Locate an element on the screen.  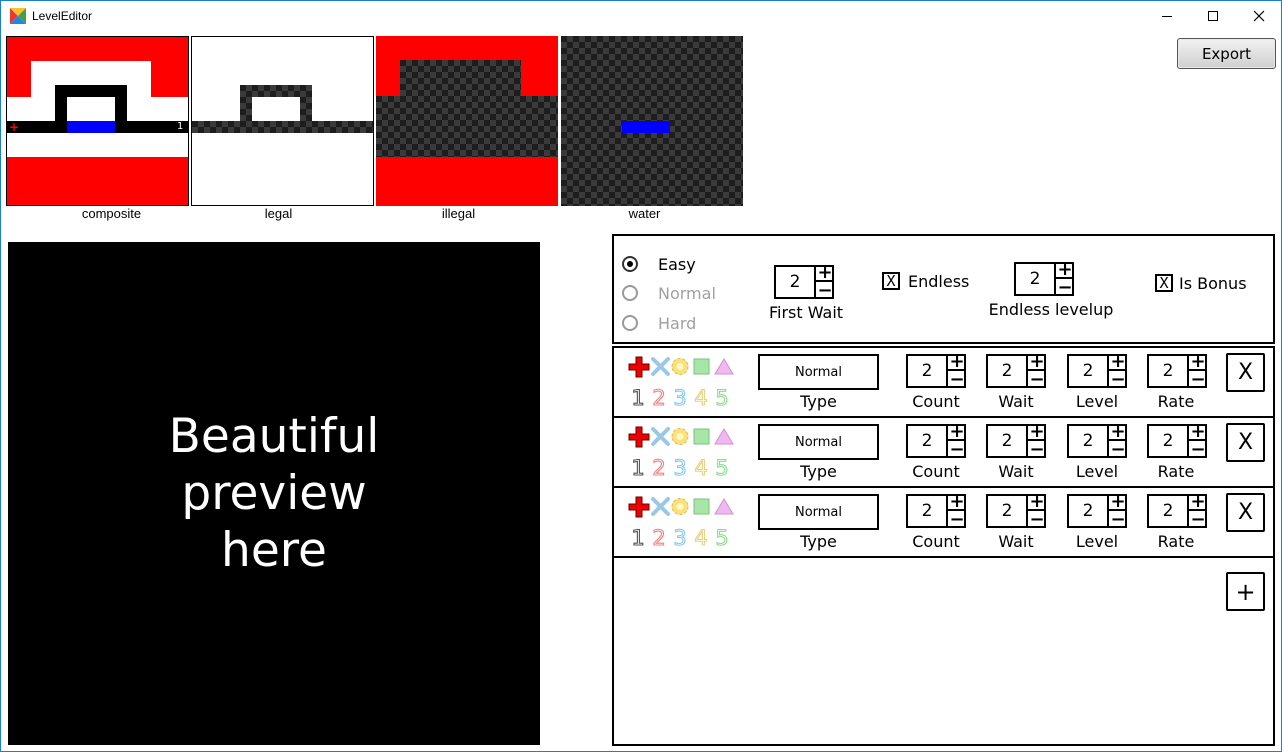
first-wait-decrement-button: − is located at coordinates (825, 290).